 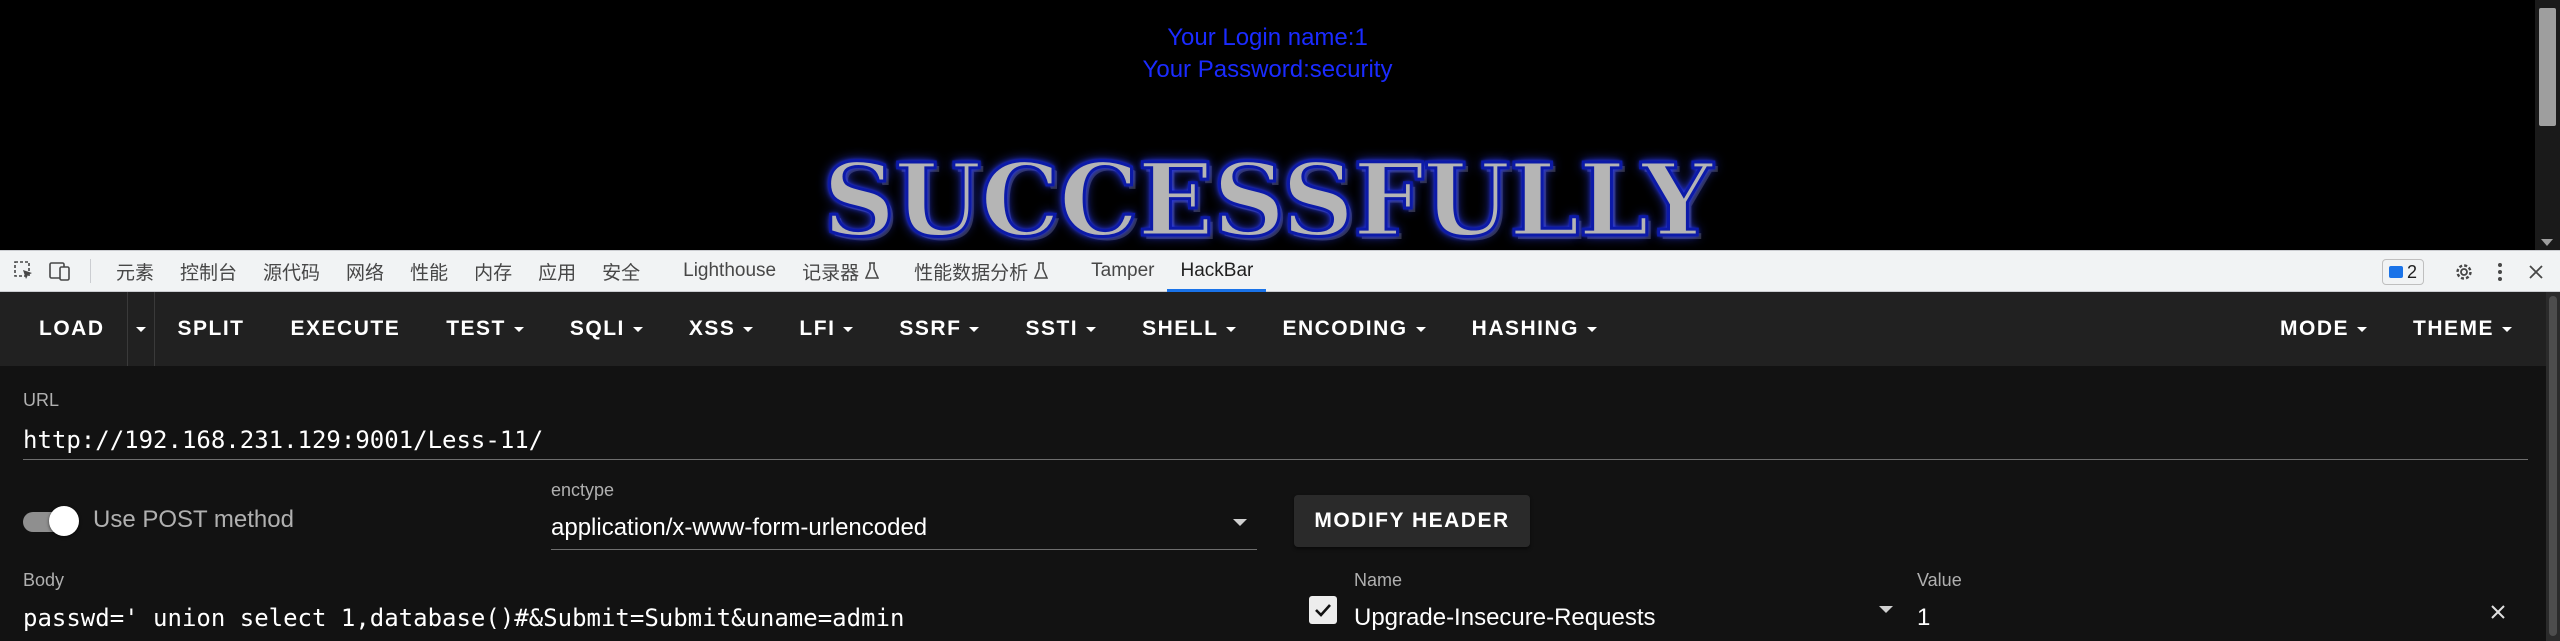 I want to click on tab-recorder: 记录器, so click(x=840, y=271).